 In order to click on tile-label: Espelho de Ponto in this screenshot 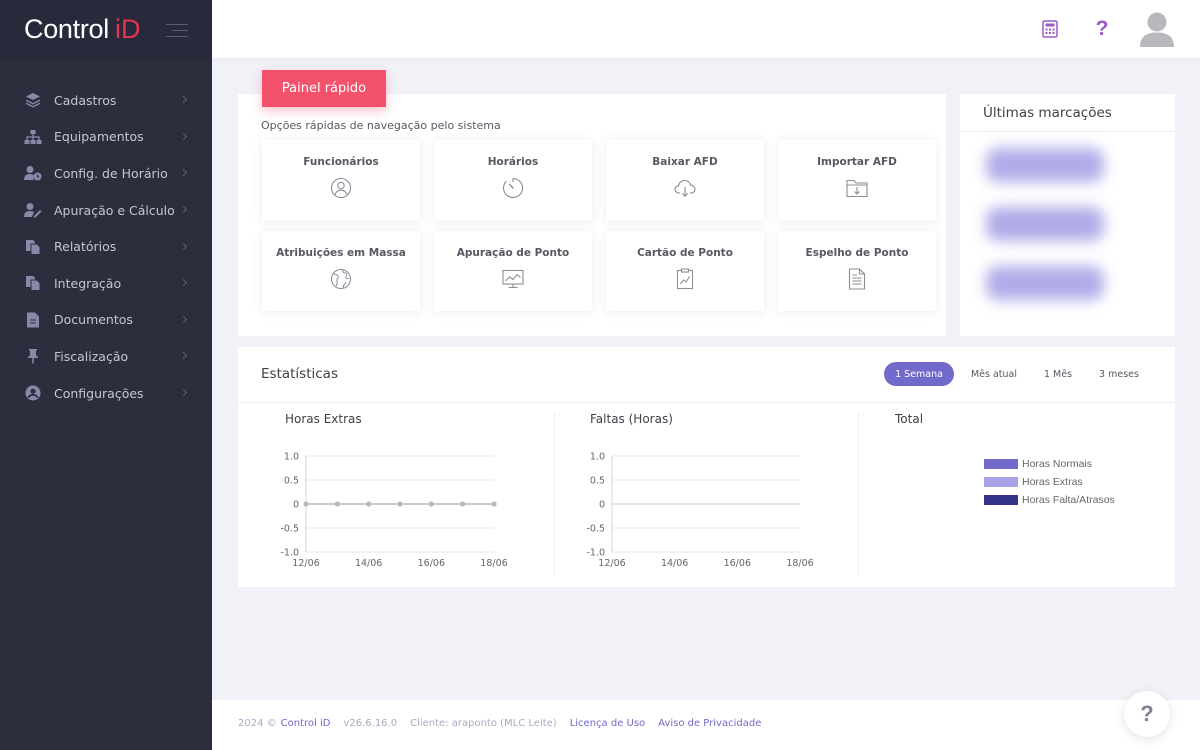, I will do `click(857, 253)`.